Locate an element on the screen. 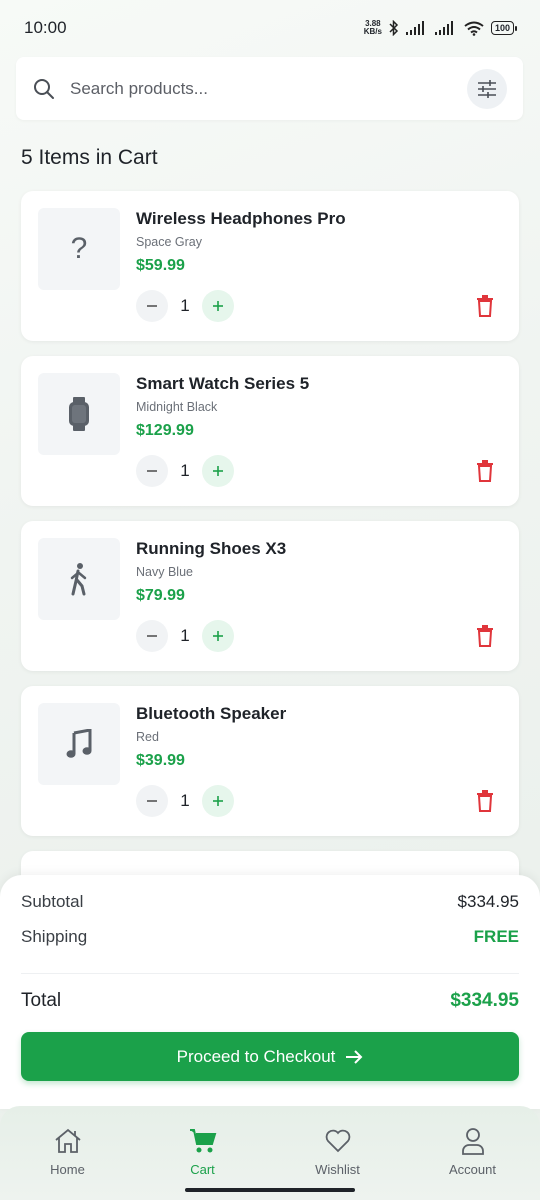 The width and height of the screenshot is (540, 1200). signal-icon is located at coordinates (414, 28).